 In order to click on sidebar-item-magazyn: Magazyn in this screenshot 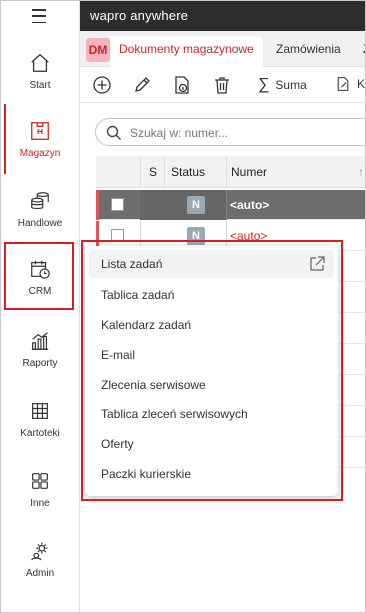, I will do `click(40, 139)`.